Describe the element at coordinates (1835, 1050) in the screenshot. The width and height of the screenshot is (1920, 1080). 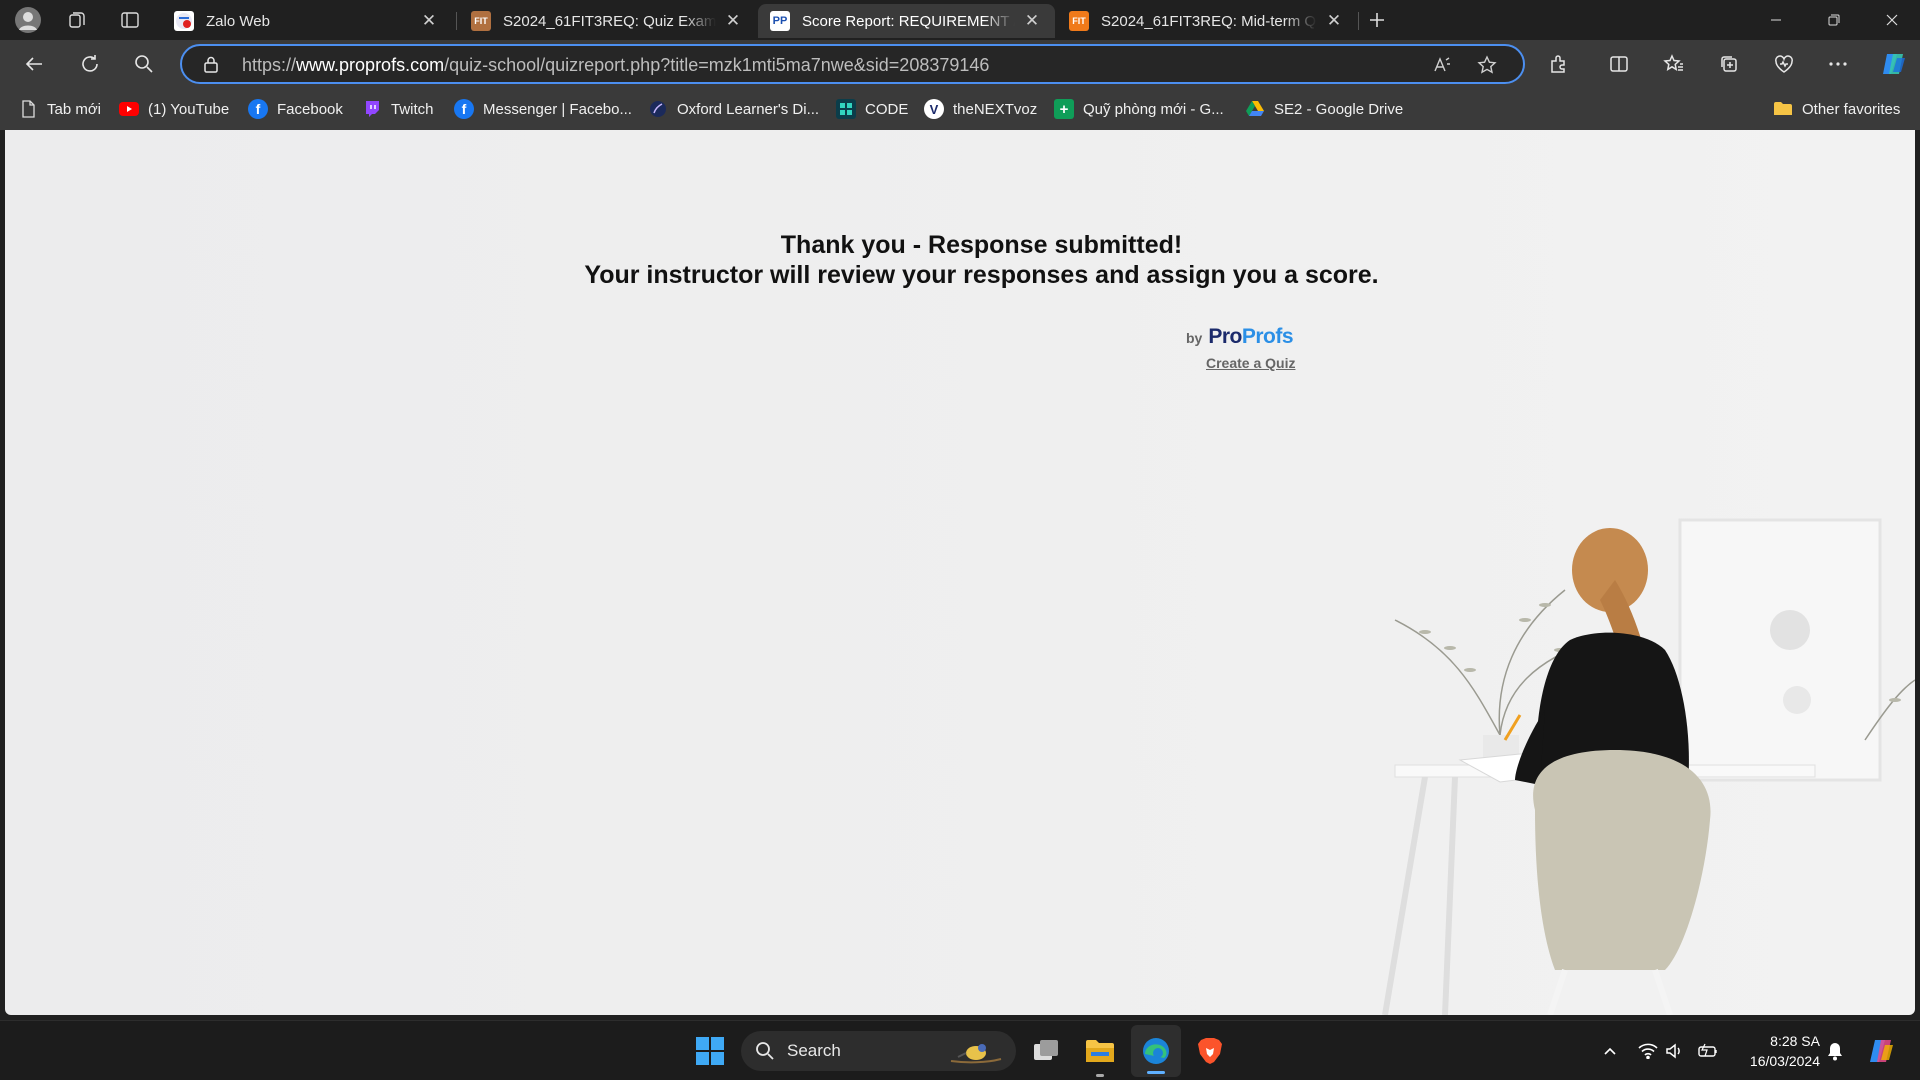
I see `notifications-bell-icon` at that location.